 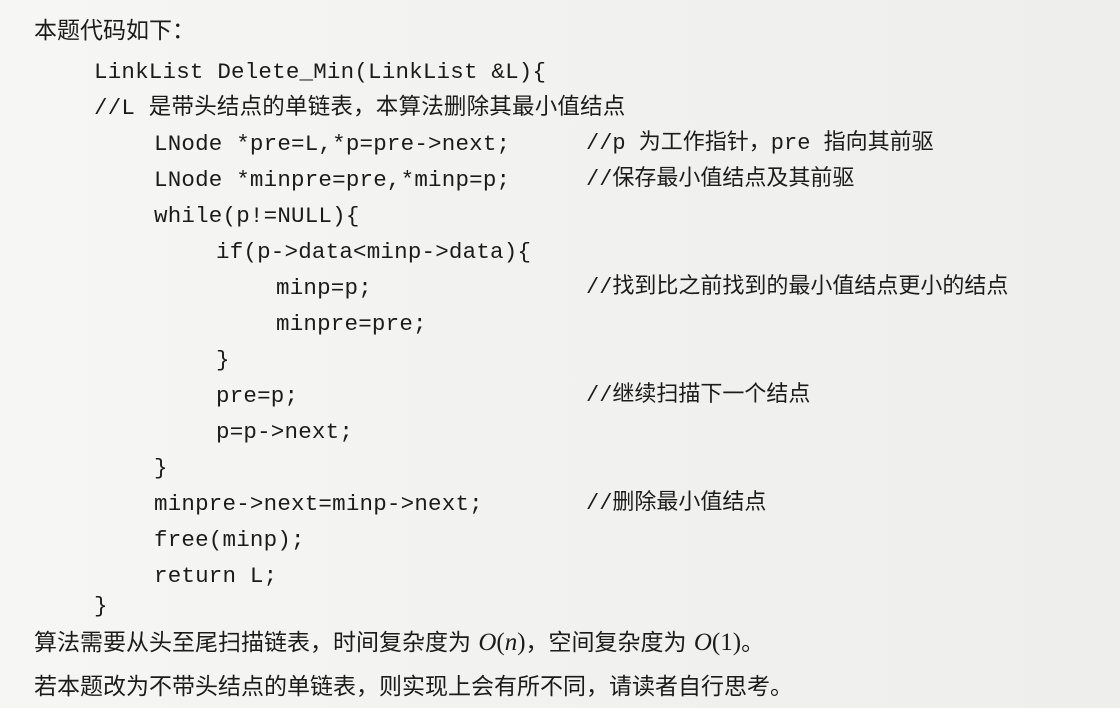 I want to click on code-comment: //删除最小值结点, so click(x=676, y=503).